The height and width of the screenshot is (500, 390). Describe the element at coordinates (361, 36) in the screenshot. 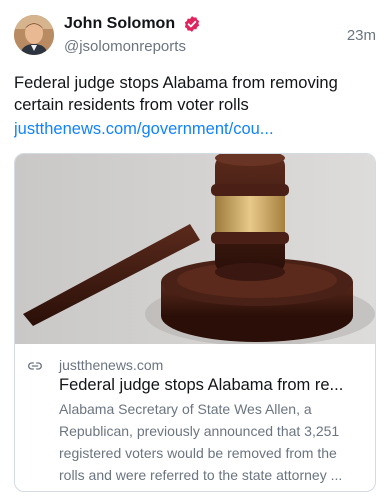

I see `timestamp: 23m` at that location.